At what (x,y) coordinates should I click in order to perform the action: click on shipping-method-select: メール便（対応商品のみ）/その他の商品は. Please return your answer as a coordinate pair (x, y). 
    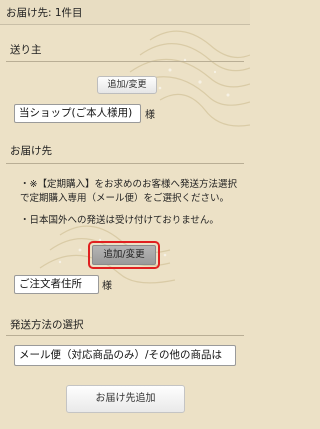
    Looking at the image, I should click on (125, 355).